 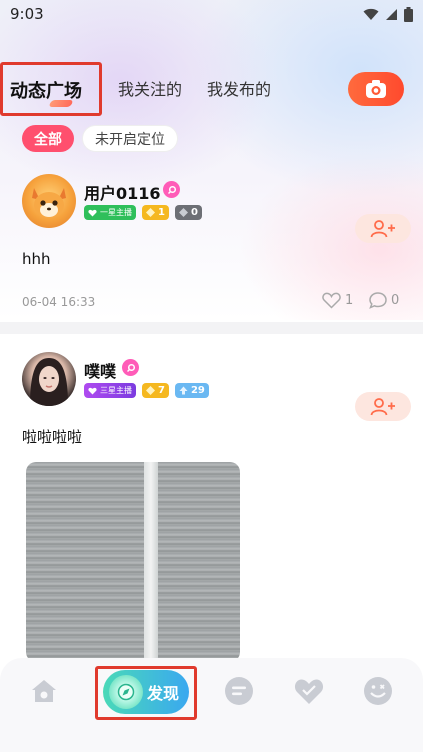 What do you see at coordinates (378, 300) in the screenshot?
I see `comment-icon` at bounding box center [378, 300].